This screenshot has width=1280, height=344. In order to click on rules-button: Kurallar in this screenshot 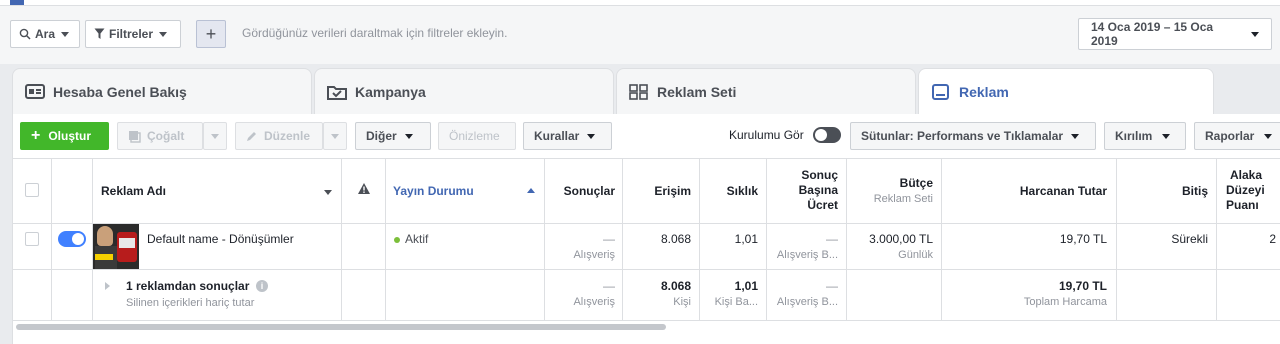, I will do `click(567, 136)`.